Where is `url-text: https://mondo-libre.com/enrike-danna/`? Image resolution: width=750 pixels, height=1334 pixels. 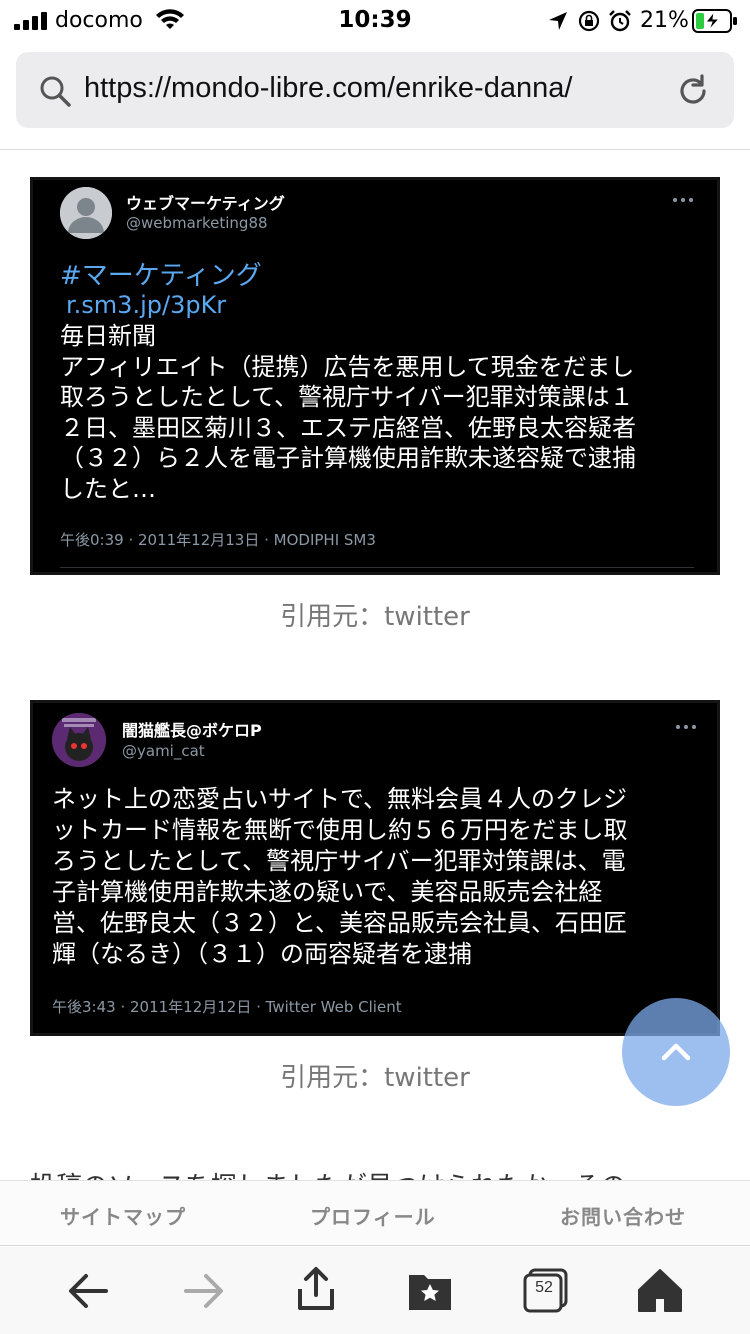
url-text: https://mondo-libre.com/enrike-danna/ is located at coordinates (328, 88).